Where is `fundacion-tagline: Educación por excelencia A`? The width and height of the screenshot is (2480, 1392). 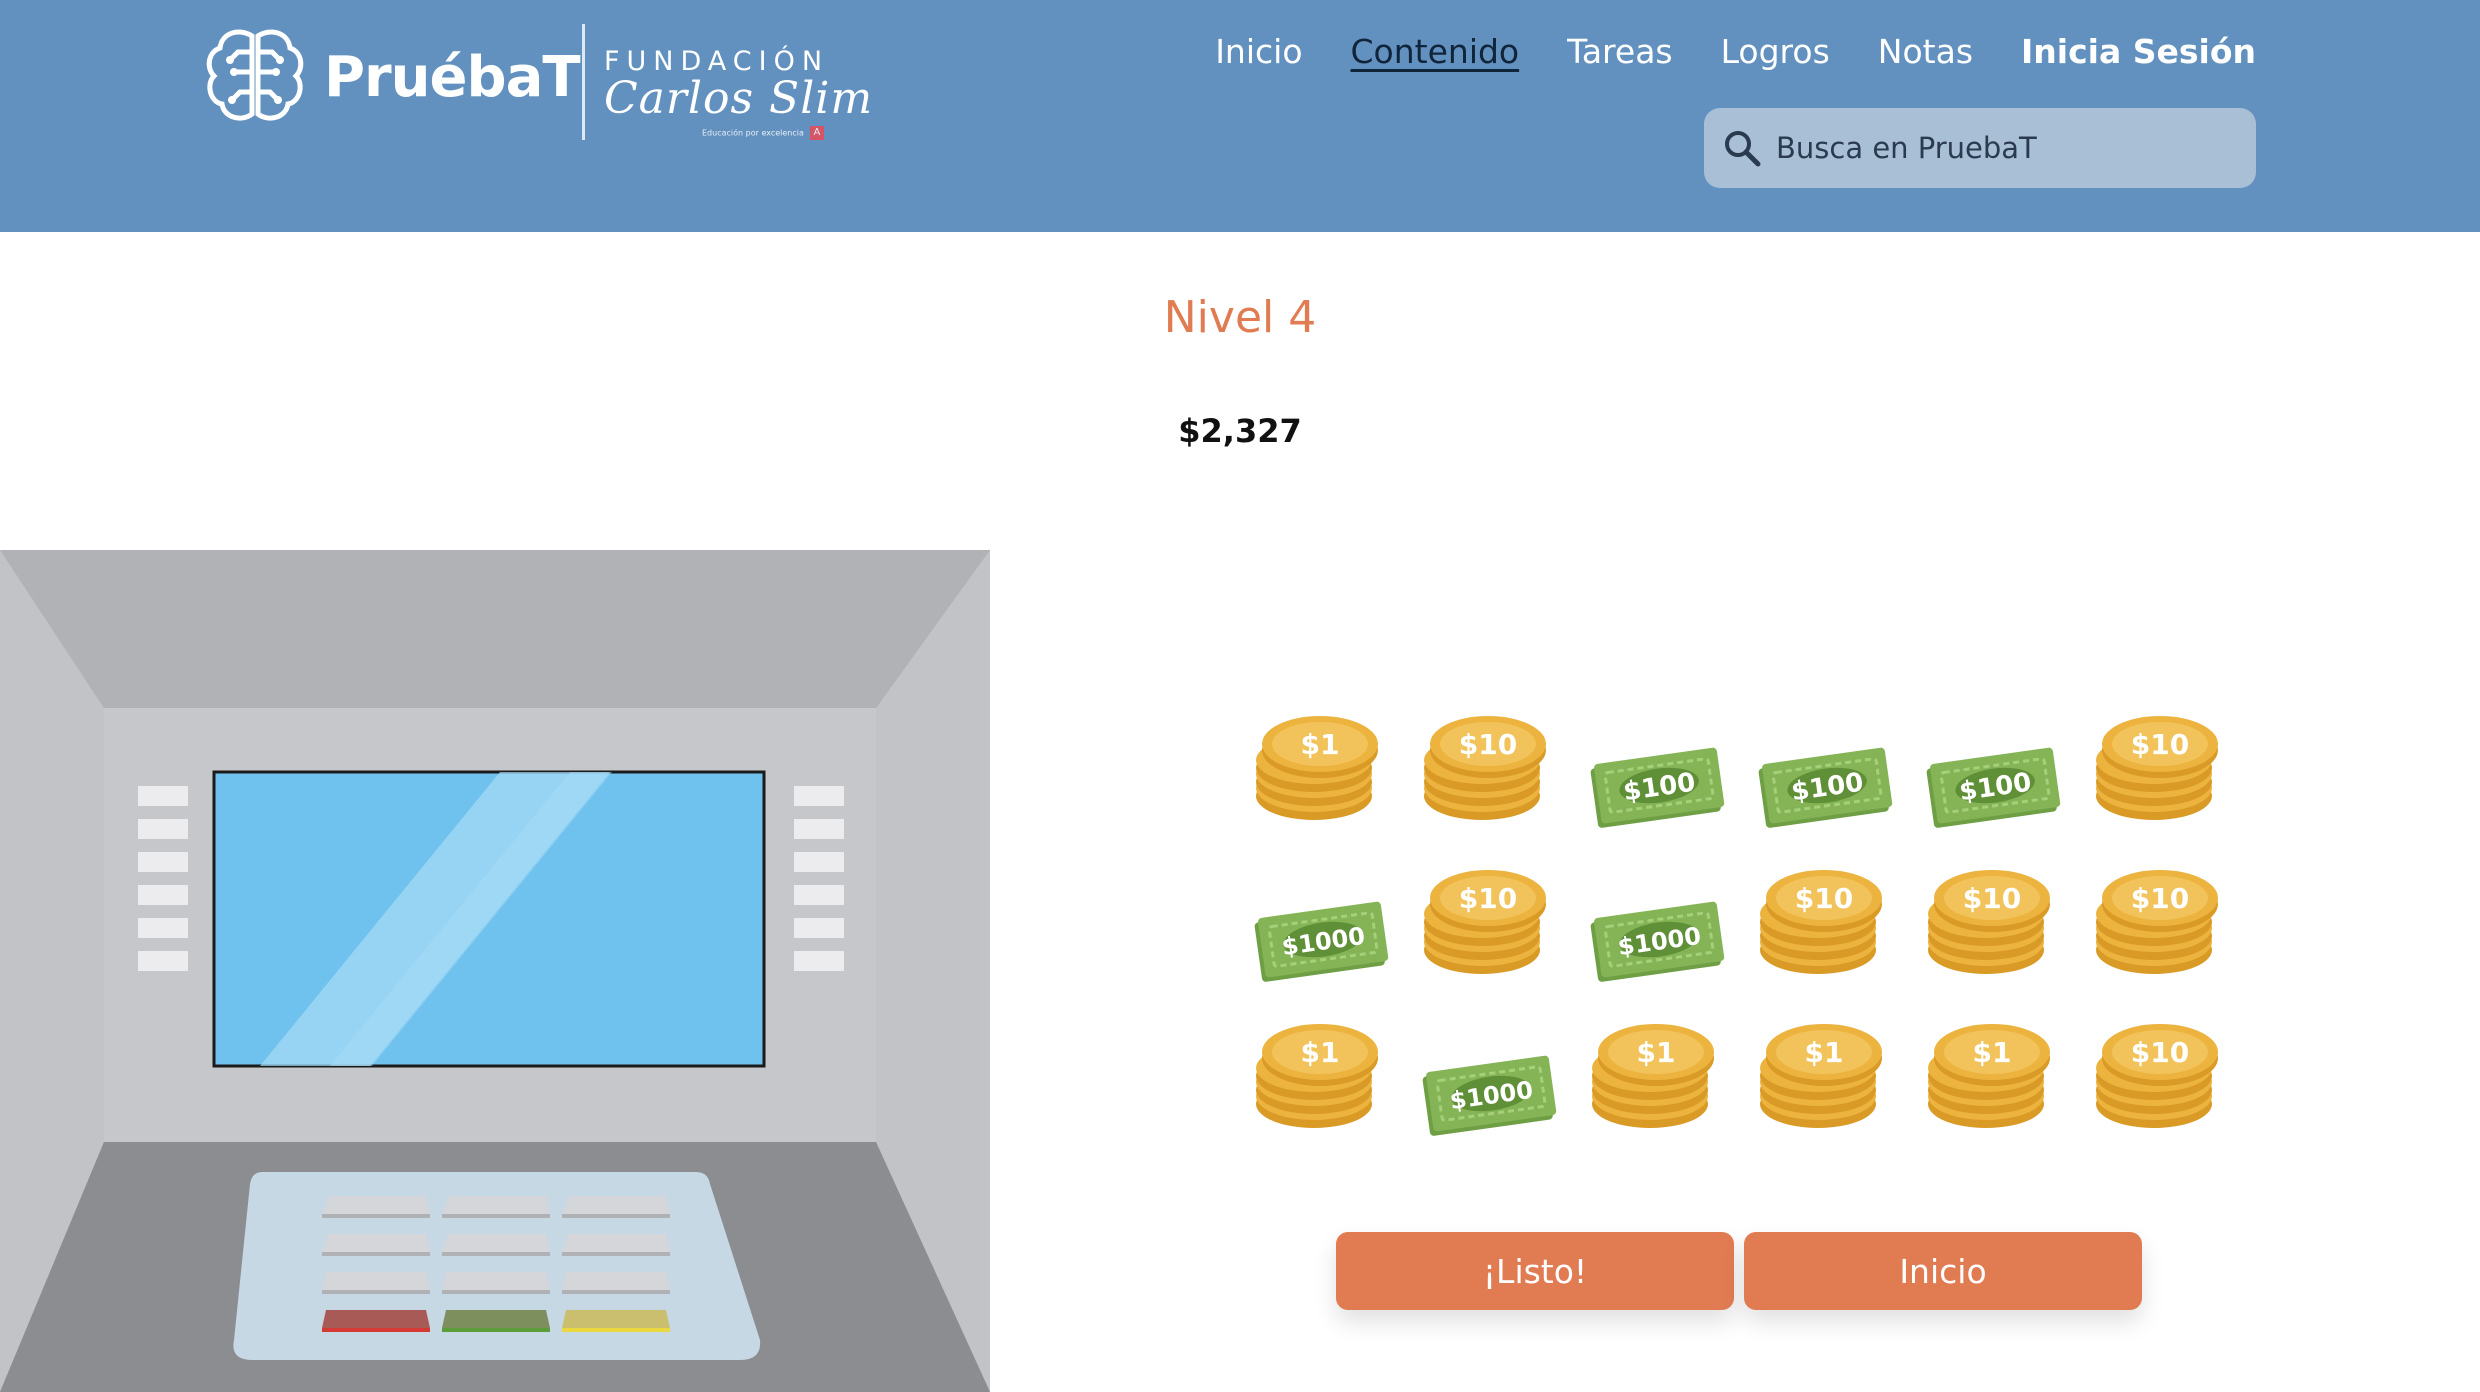
fundacion-tagline: Educación por excelencia A is located at coordinates (787, 133).